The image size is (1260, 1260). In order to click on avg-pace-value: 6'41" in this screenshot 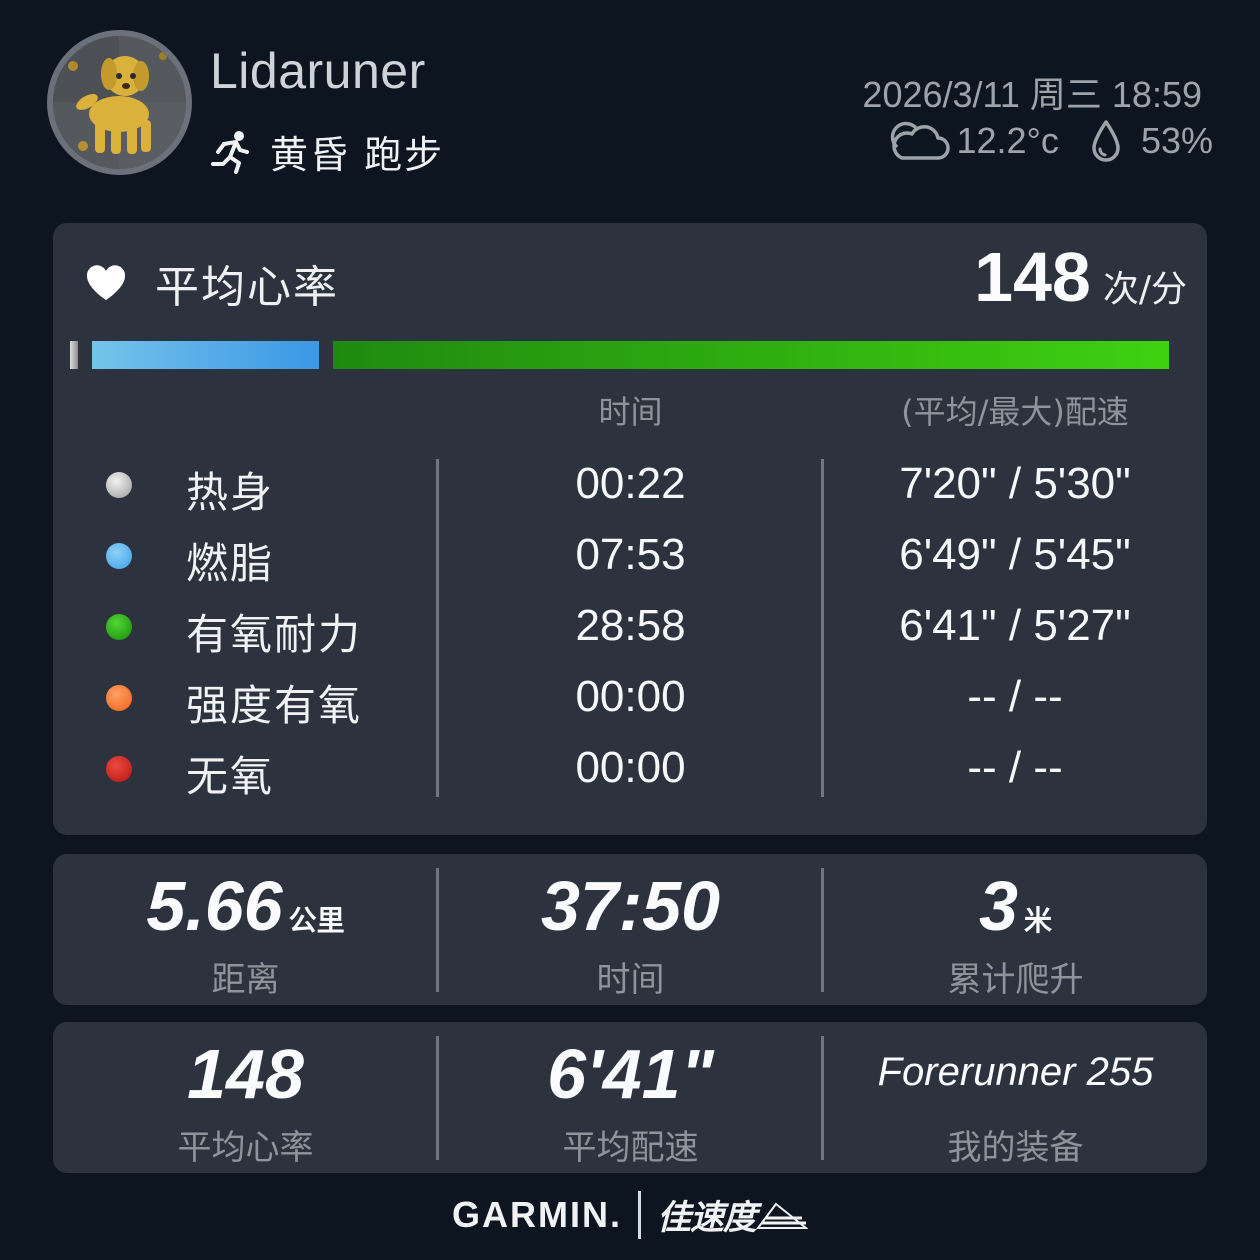, I will do `click(630, 1074)`.